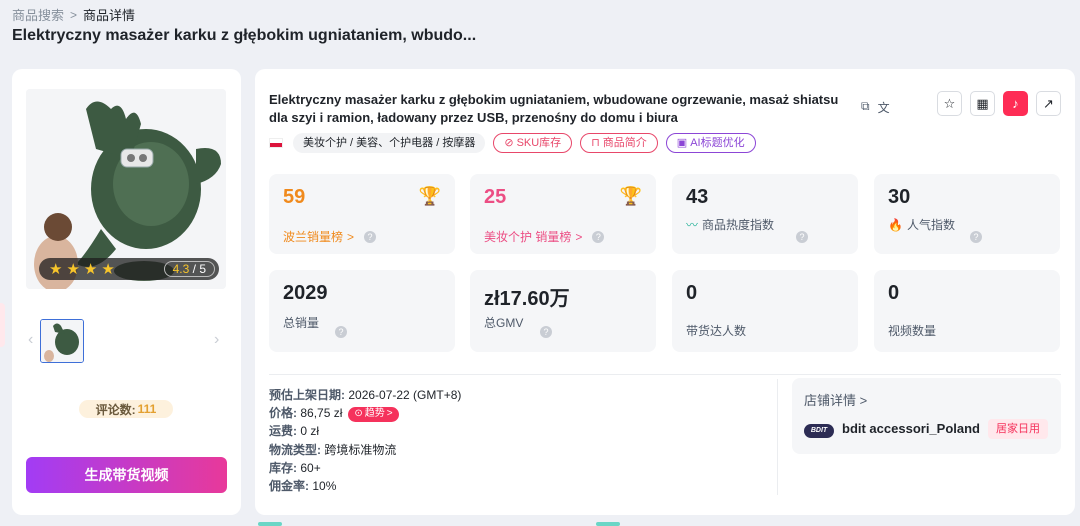 The image size is (1080, 526). Describe the element at coordinates (38, 14) in the screenshot. I see `breadcrumb-link-search: 商品搜索` at that location.